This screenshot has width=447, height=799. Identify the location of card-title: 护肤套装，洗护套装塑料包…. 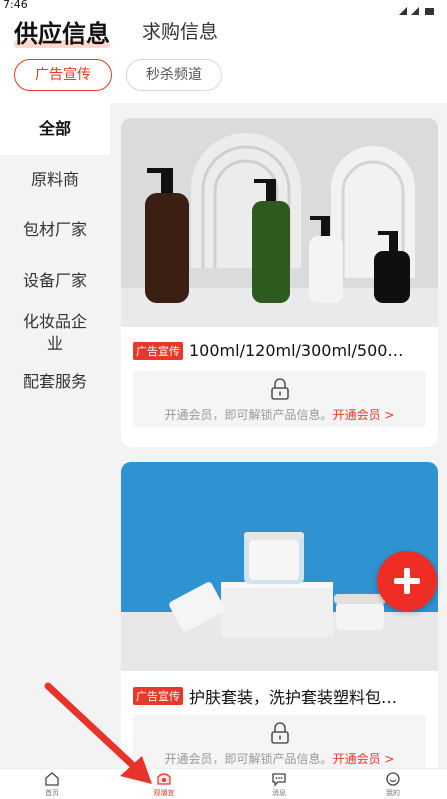
(301, 696).